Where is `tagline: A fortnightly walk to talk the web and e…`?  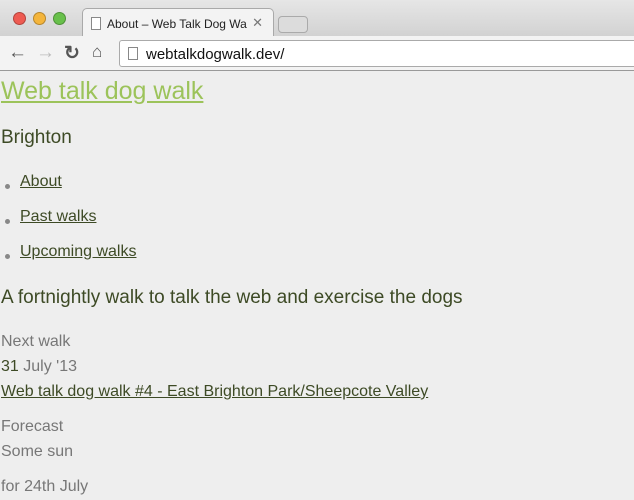 tagline: A fortnightly walk to talk the web and e… is located at coordinates (232, 297).